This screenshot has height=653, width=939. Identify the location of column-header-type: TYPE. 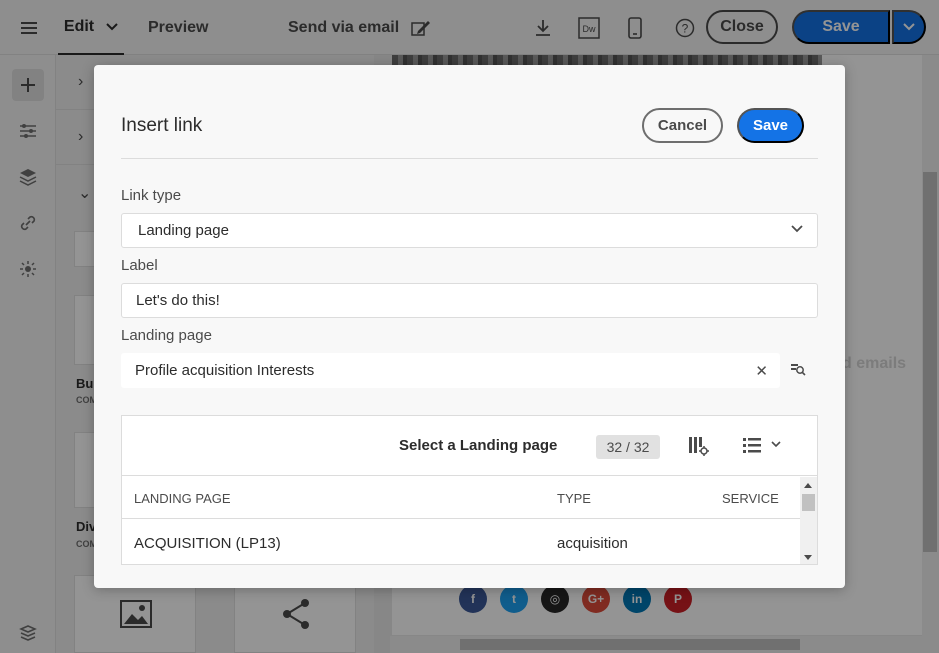
(574, 498).